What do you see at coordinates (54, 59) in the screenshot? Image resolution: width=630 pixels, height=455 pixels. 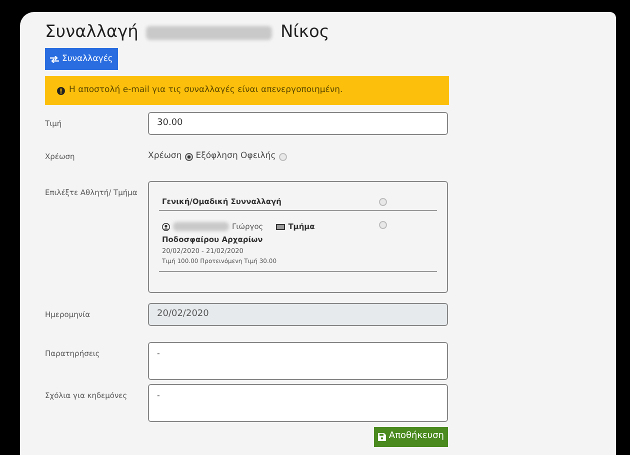 I see `swap-arrows-icon` at bounding box center [54, 59].